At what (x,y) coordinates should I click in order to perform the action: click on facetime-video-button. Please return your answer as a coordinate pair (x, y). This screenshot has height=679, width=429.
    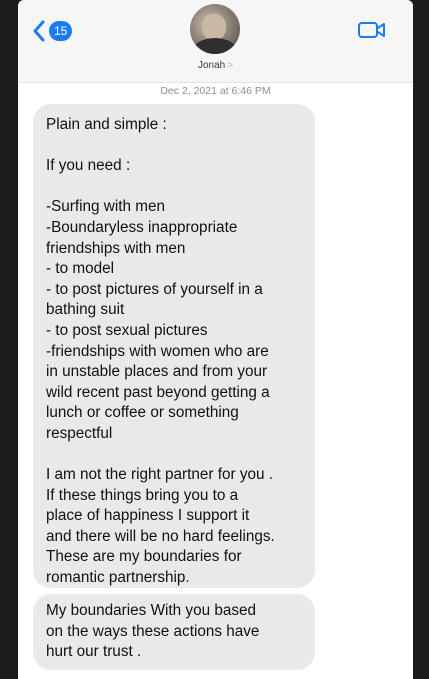
    Looking at the image, I should click on (372, 32).